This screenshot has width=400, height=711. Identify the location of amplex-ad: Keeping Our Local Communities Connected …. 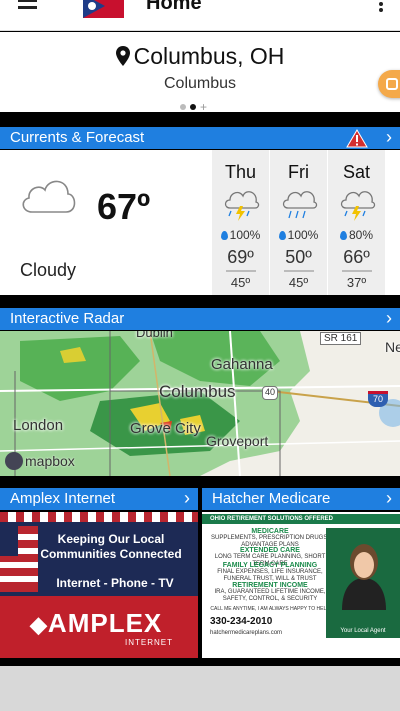
(99, 585).